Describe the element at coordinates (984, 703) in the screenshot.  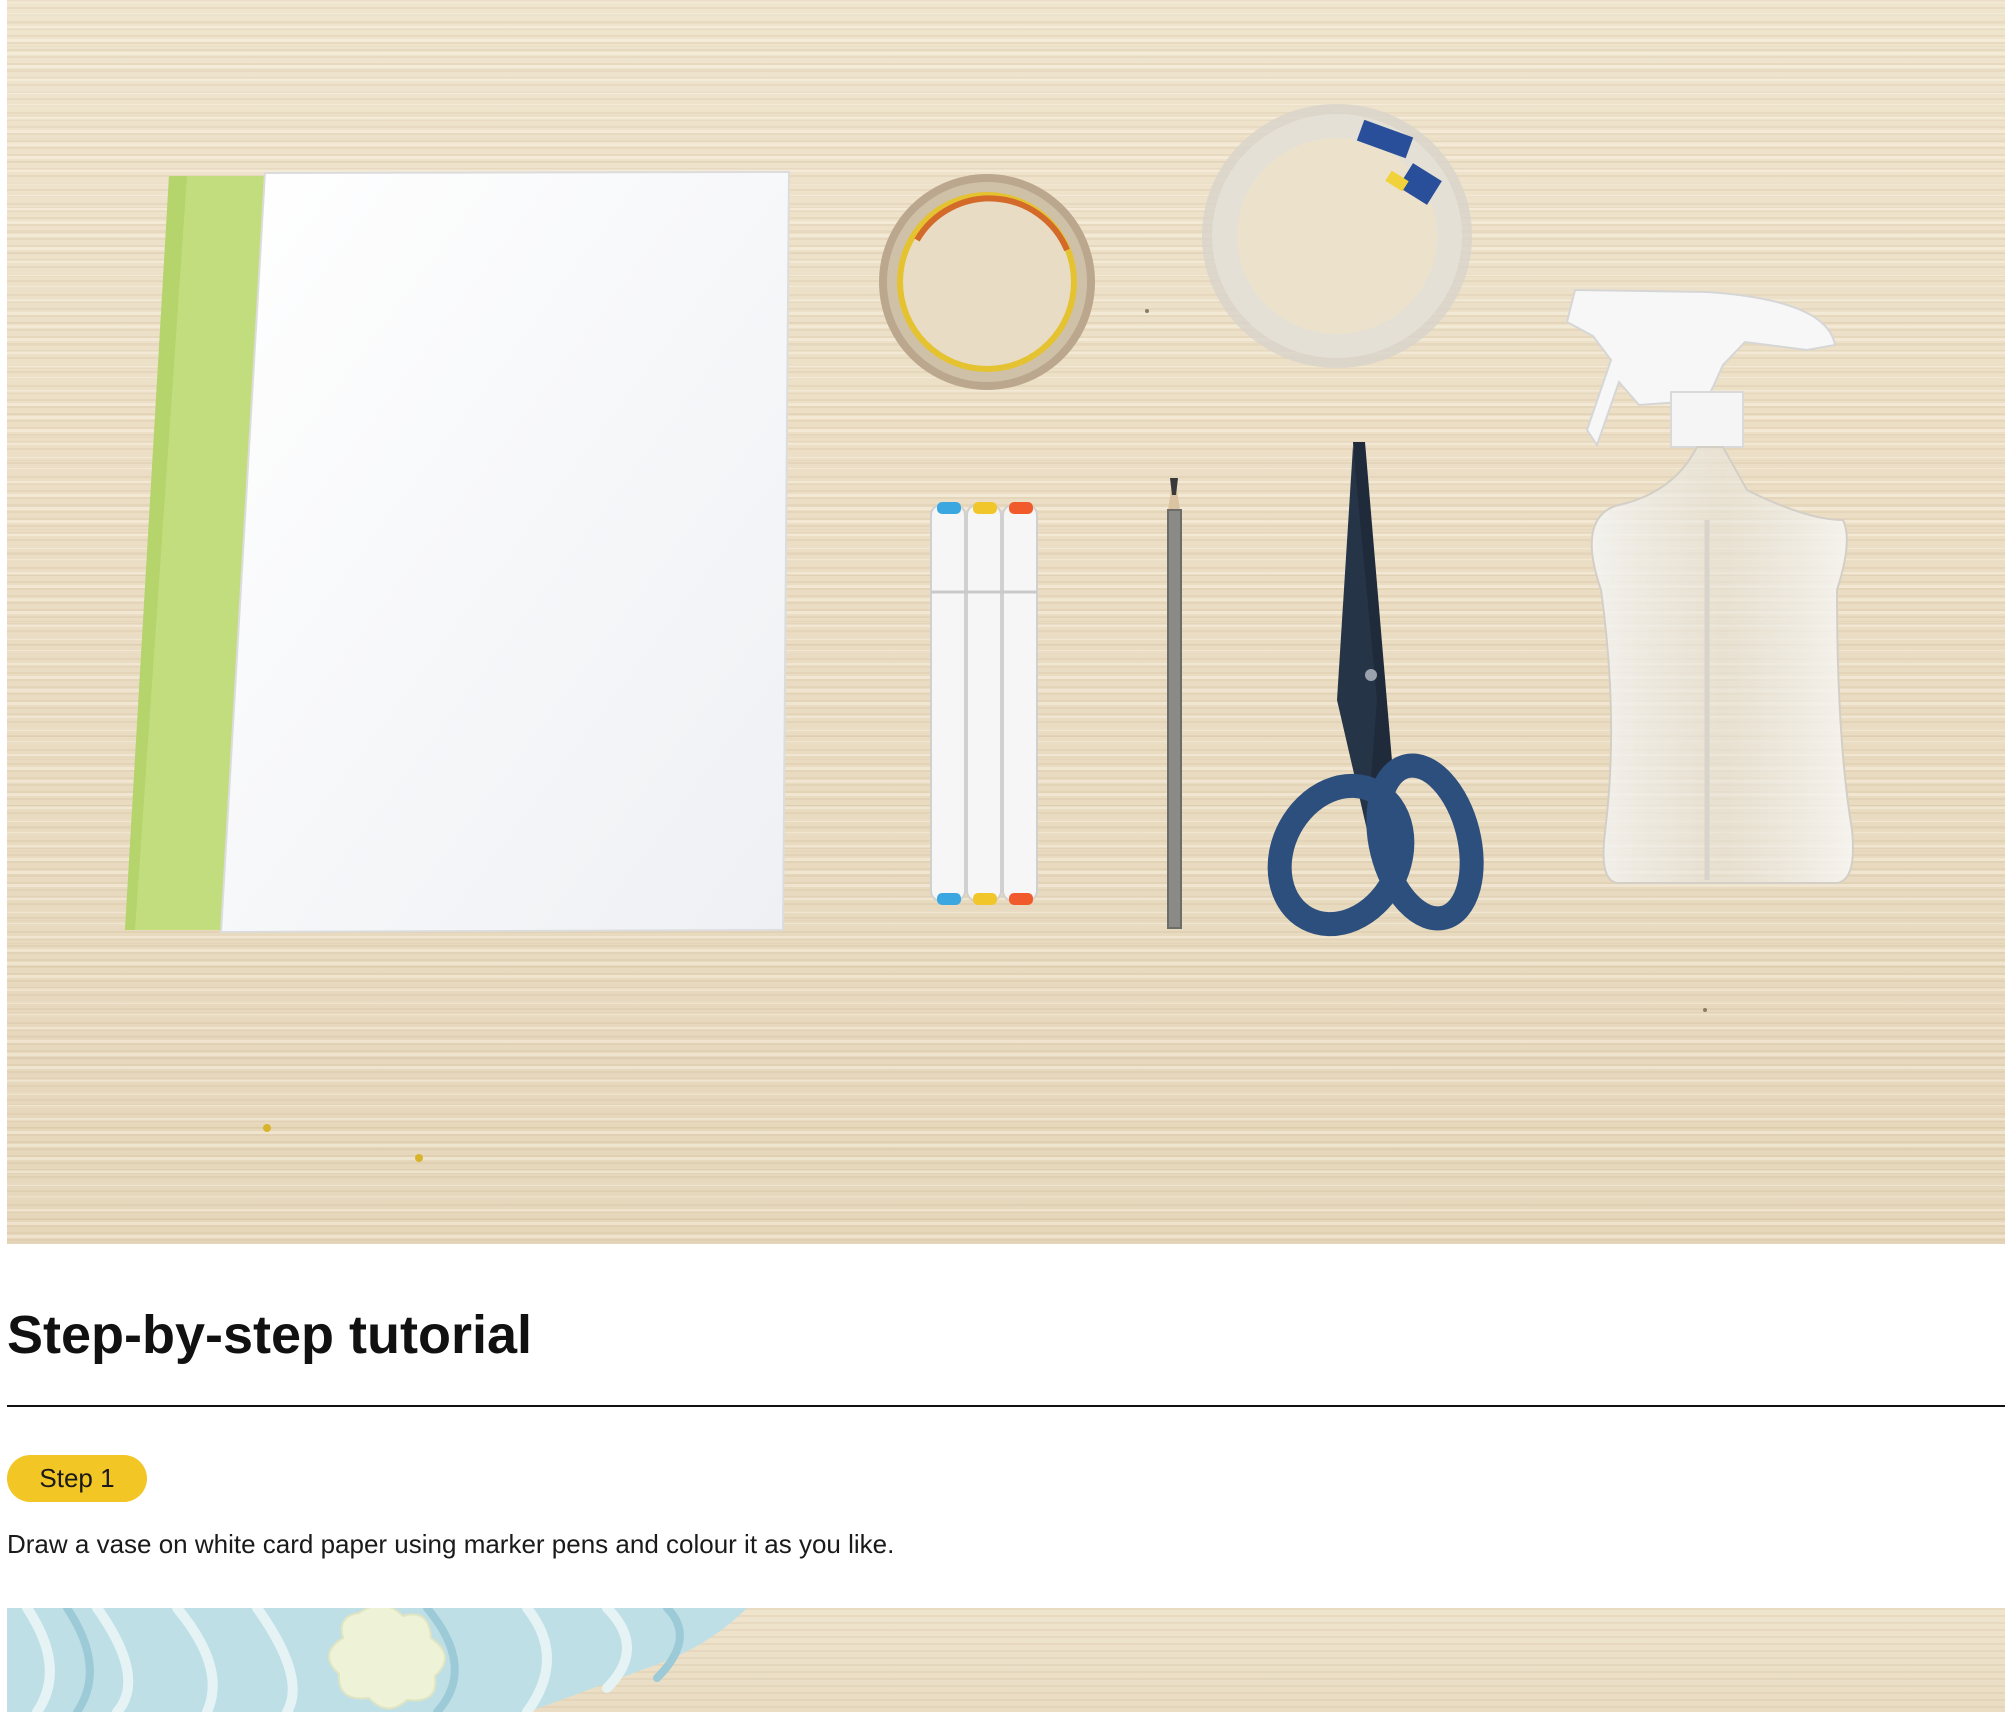
I see `marker-pens` at that location.